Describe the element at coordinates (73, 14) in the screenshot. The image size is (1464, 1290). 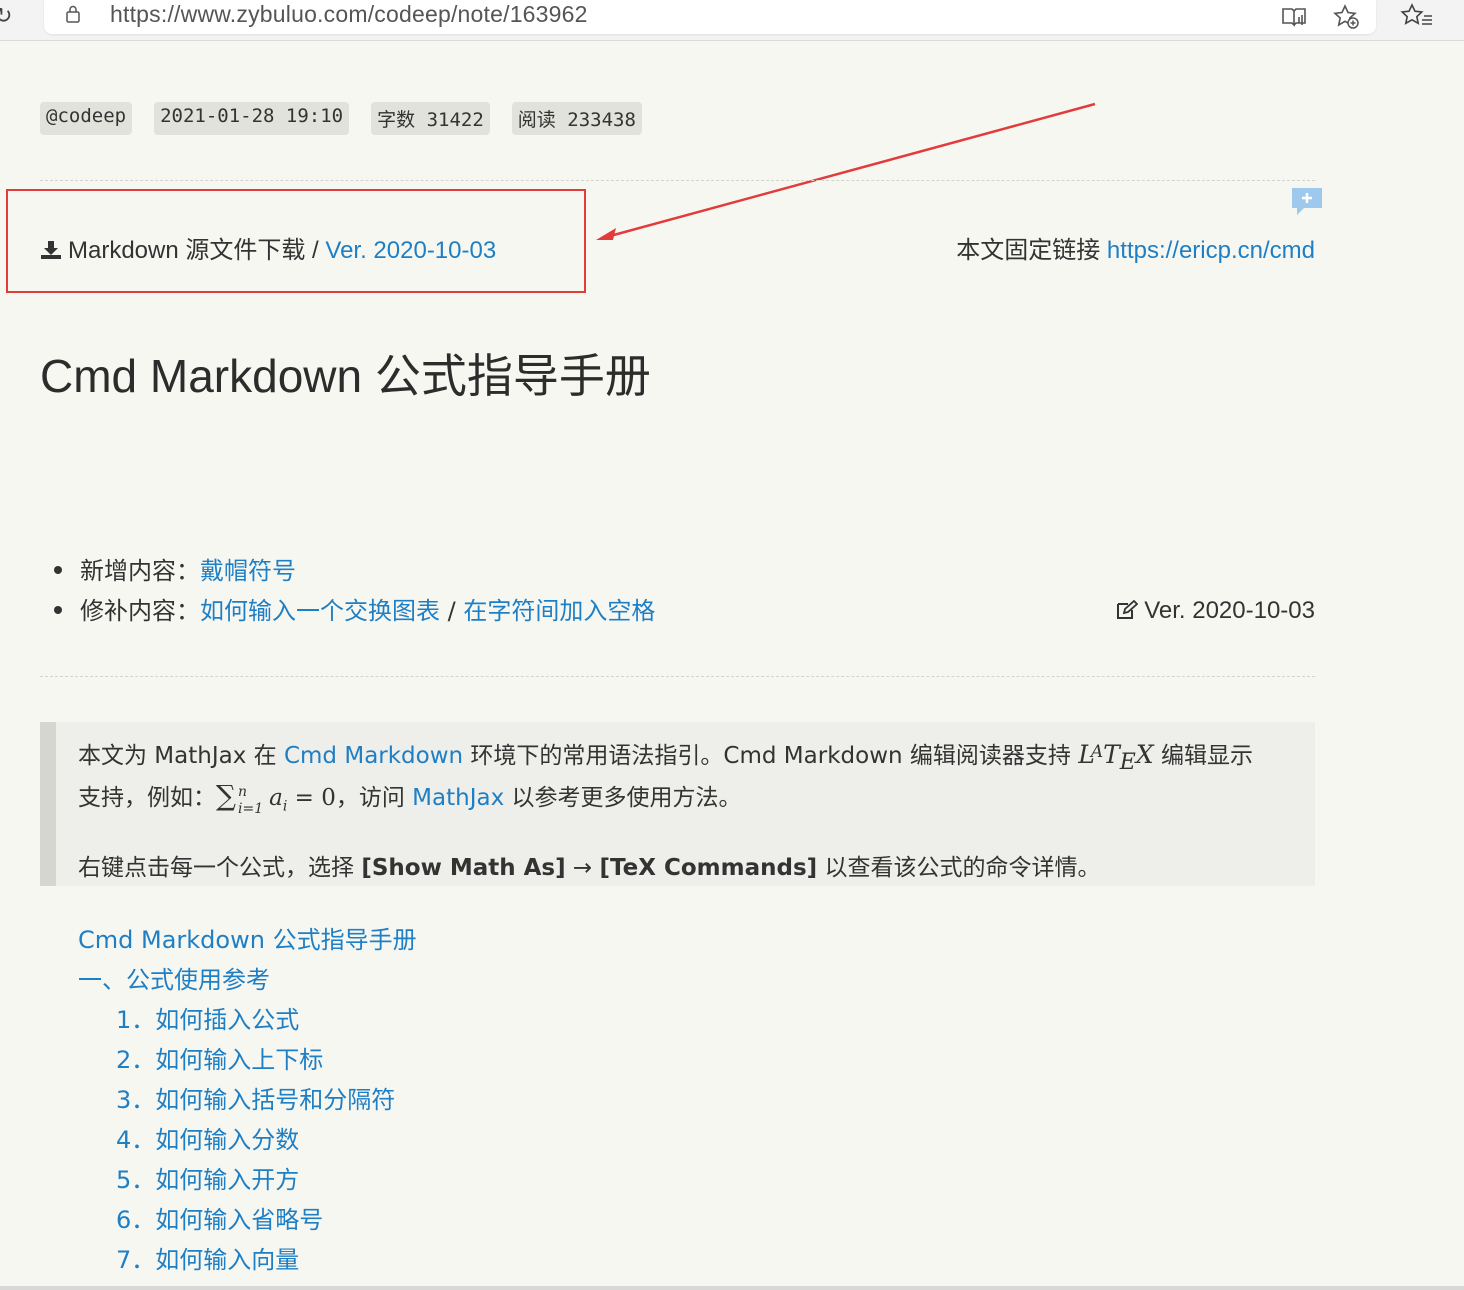
I see `lock-icon` at that location.